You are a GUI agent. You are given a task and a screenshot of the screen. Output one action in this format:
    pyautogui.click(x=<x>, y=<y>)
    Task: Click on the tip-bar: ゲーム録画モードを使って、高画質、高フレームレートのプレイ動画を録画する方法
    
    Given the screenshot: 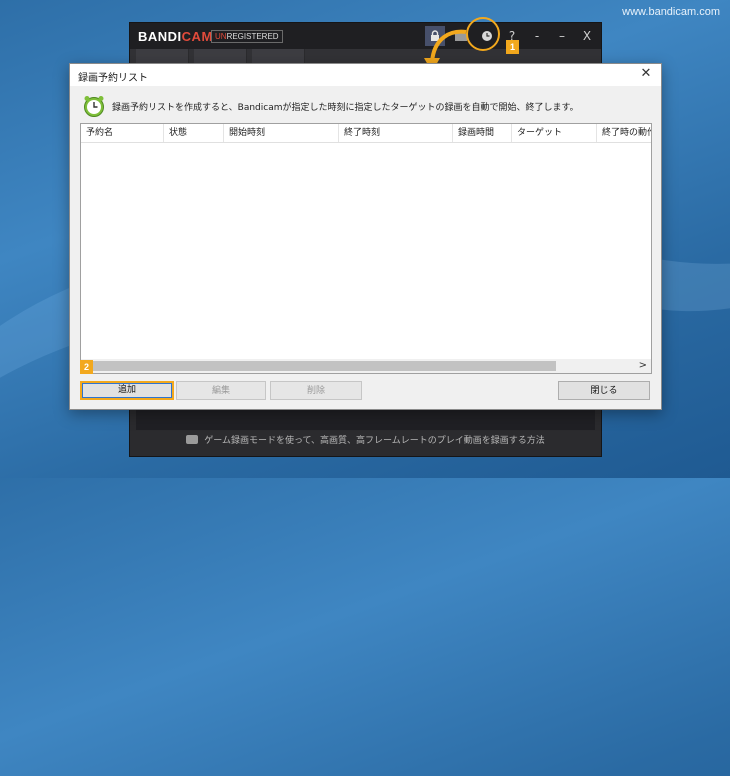 What is the action you would take?
    pyautogui.click(x=365, y=439)
    